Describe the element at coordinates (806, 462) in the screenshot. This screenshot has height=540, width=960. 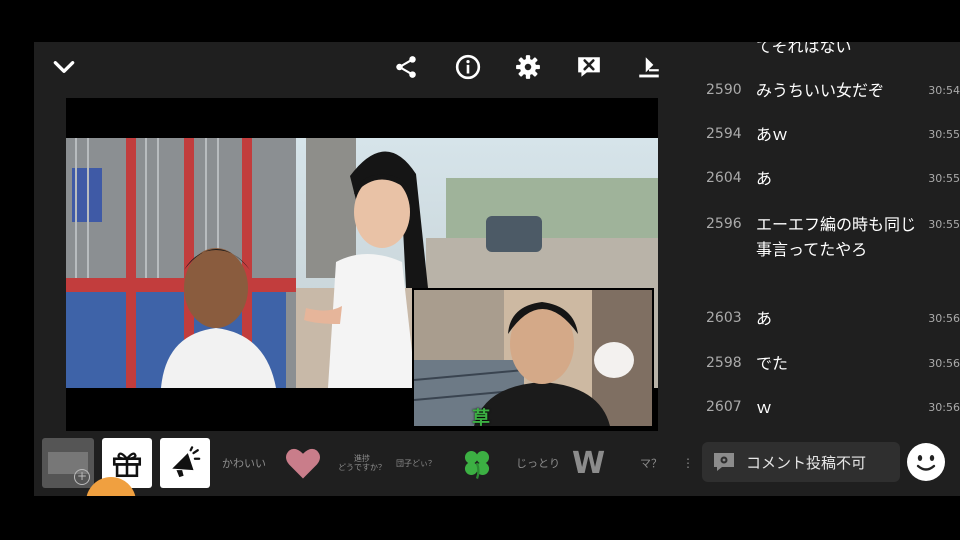
I see `comment-post-label: コメント投稿不可` at that location.